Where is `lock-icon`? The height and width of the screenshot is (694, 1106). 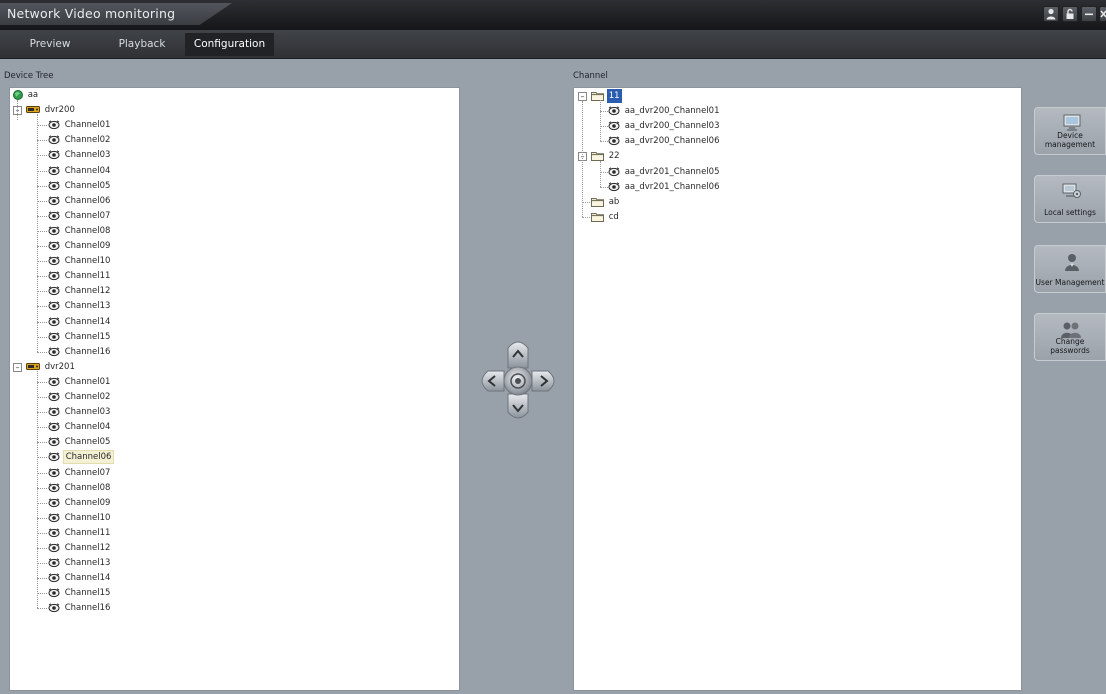
lock-icon is located at coordinates (1070, 14).